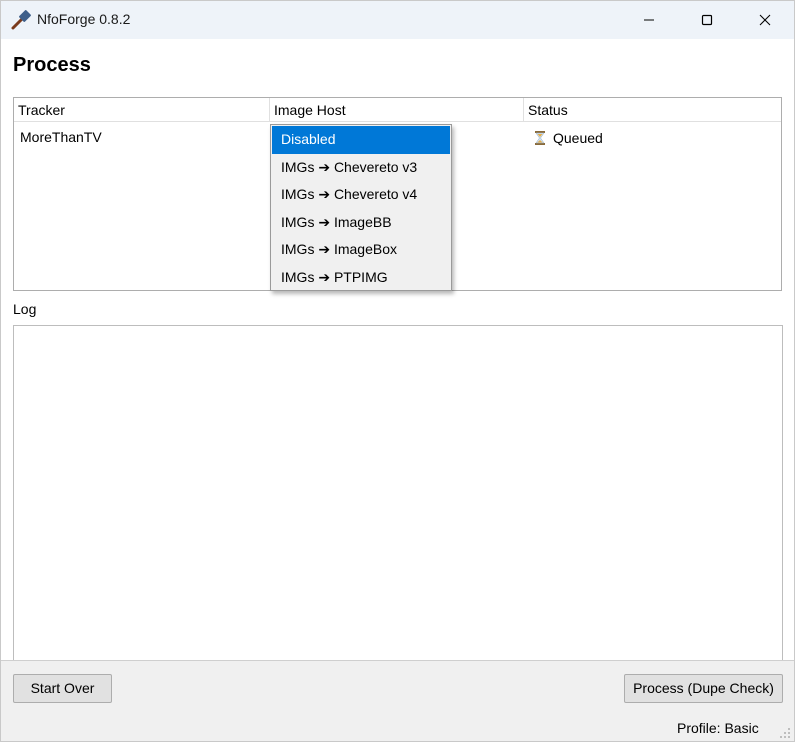 The image size is (795, 742). What do you see at coordinates (718, 728) in the screenshot?
I see `profile-status: Profile: Basic` at bounding box center [718, 728].